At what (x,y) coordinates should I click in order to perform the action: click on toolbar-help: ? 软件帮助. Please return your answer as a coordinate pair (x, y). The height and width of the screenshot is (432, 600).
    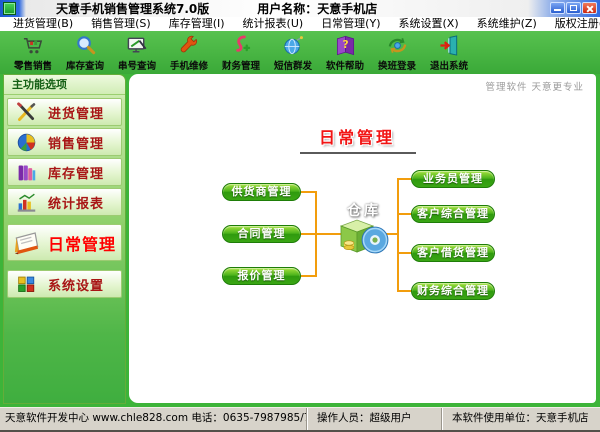
    Looking at the image, I should click on (345, 52).